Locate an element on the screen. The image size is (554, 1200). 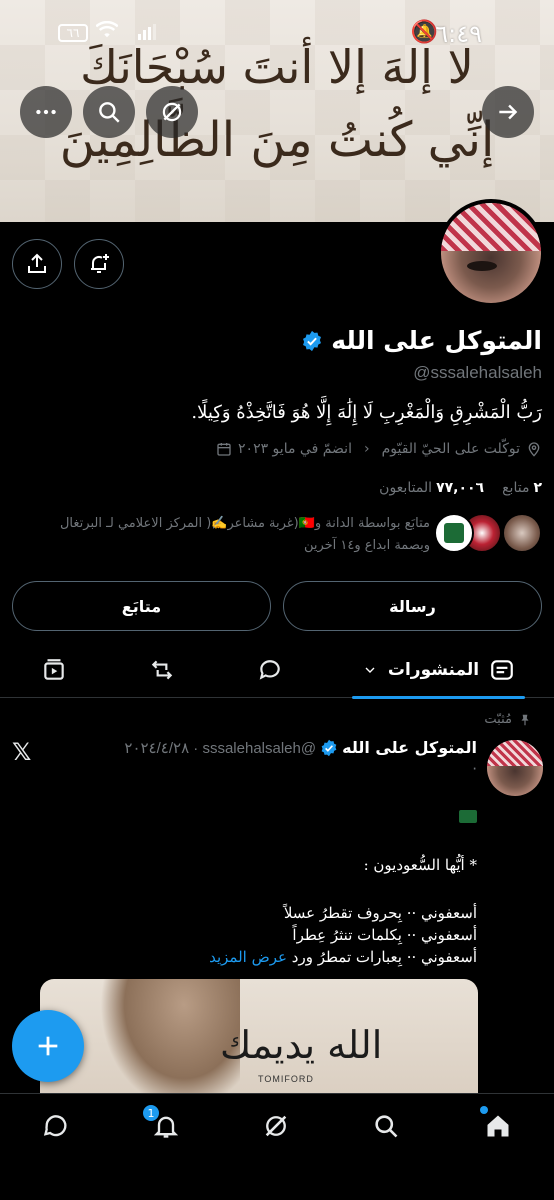
tab-replies is located at coordinates (270, 670).